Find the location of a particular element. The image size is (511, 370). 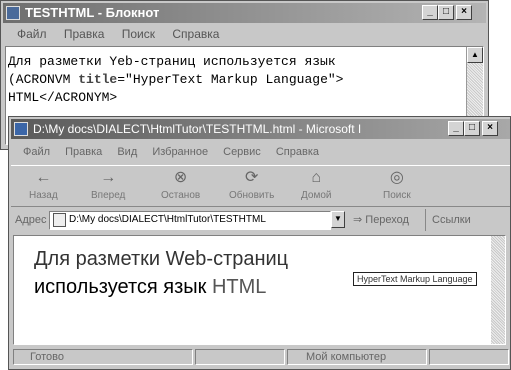

browser-menu-file: Файл is located at coordinates (36, 152).